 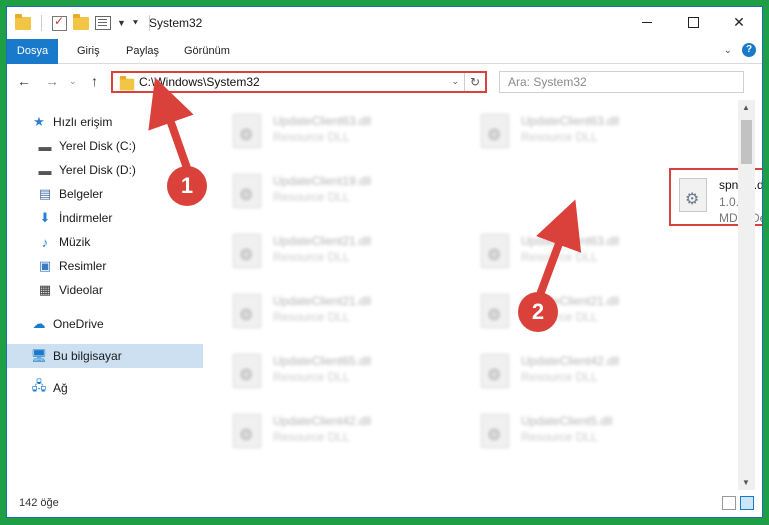 What do you see at coordinates (187, 186) in the screenshot?
I see `annotation-badge-1: 1` at bounding box center [187, 186].